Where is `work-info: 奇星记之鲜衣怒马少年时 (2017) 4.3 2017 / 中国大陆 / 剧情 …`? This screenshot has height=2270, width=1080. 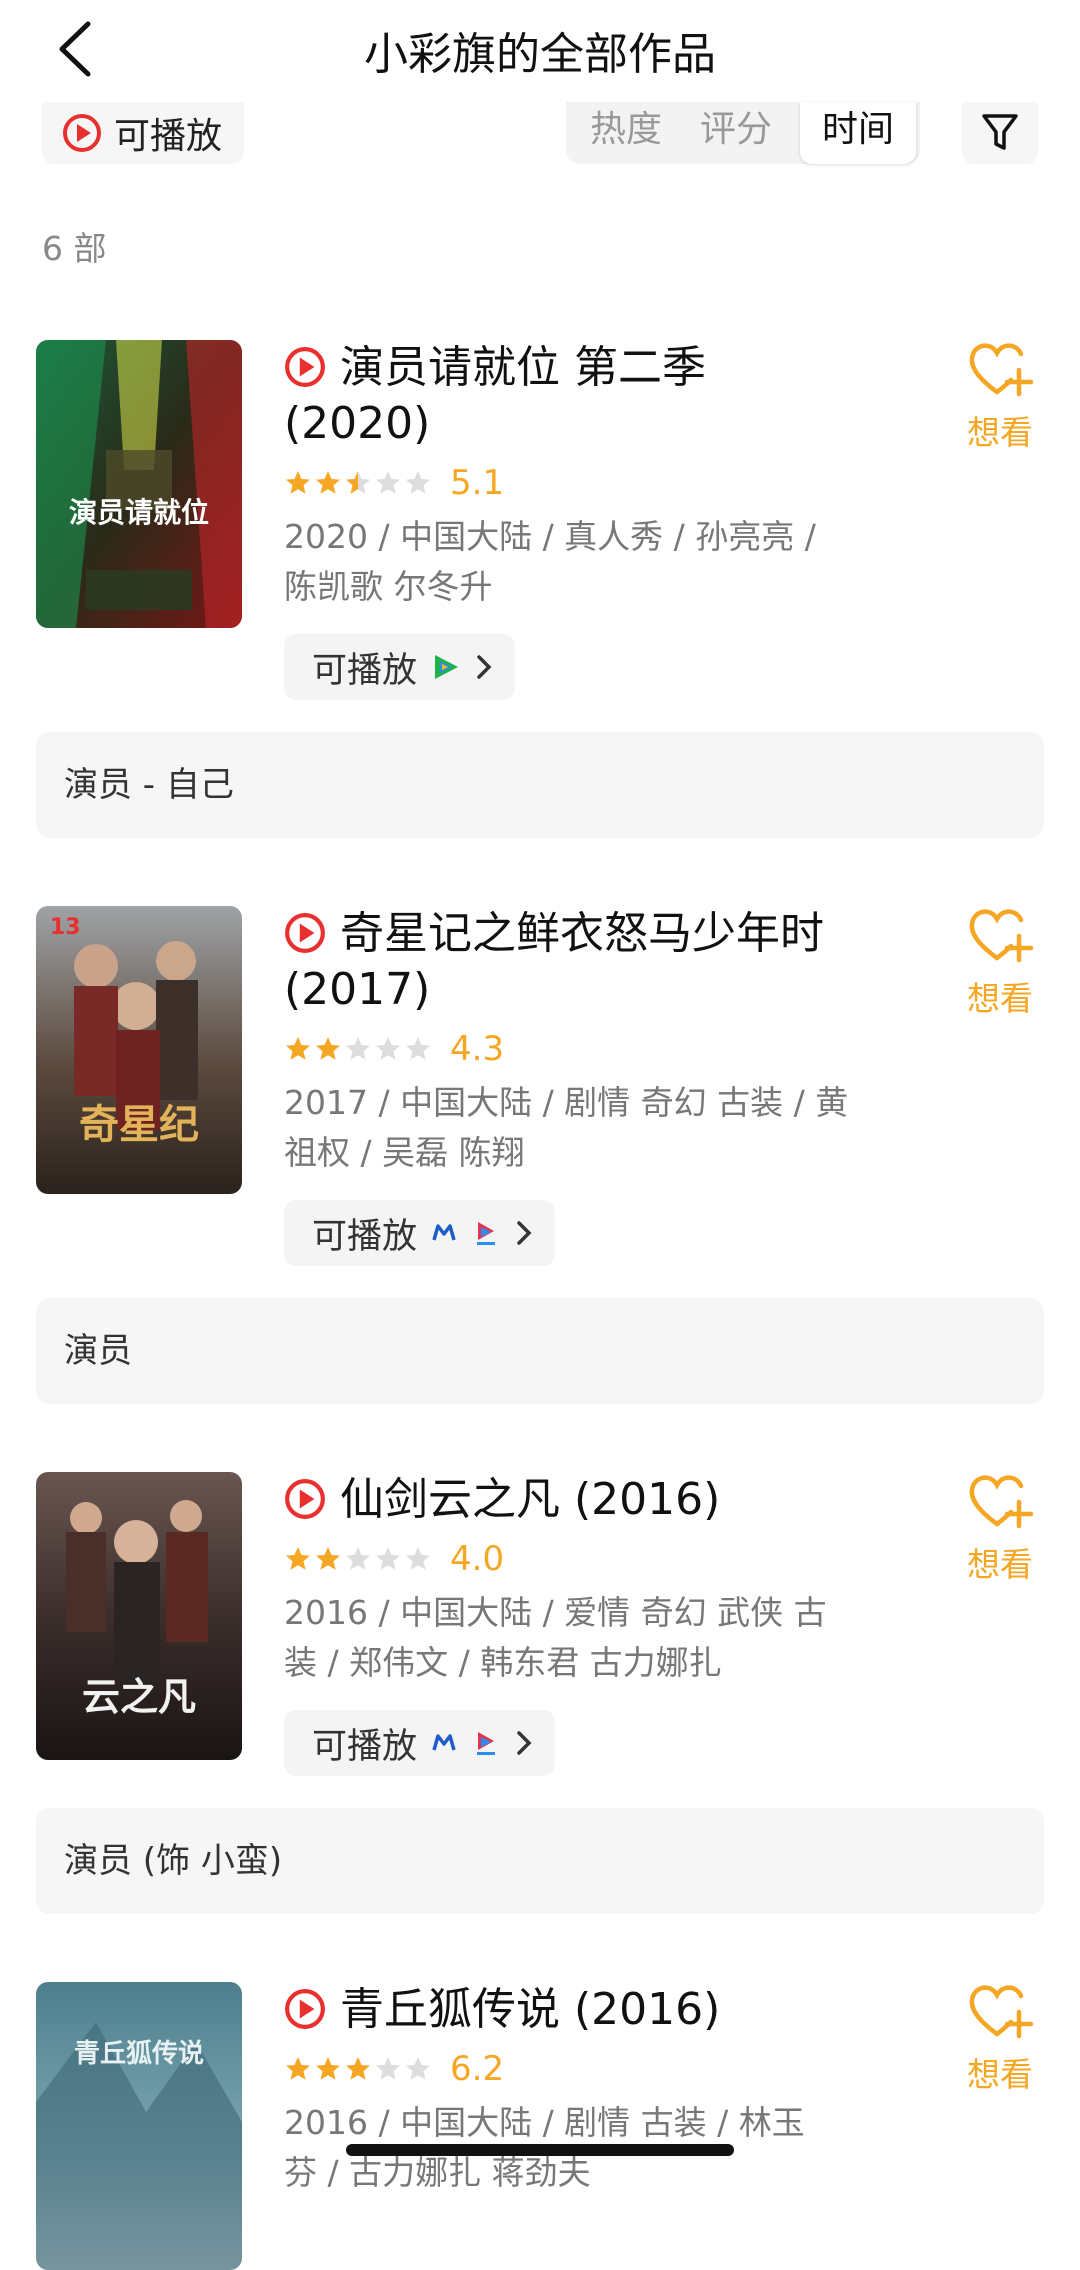
work-info: 奇星记之鲜衣怒马少年时 (2017) 4.3 2017 / 中国大陆 / 剧情 … is located at coordinates (594, 1086).